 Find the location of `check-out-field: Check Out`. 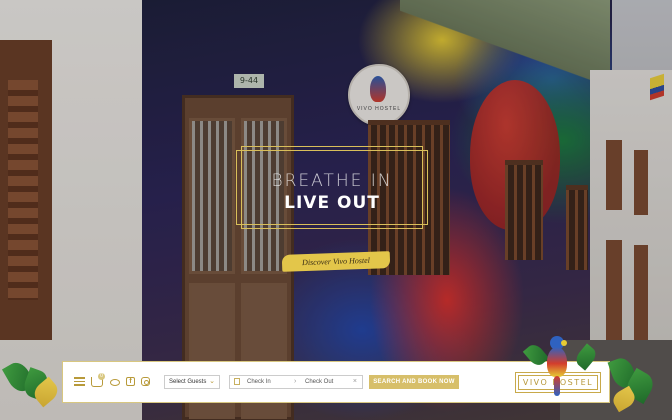

check-out-field: Check Out is located at coordinates (319, 382).